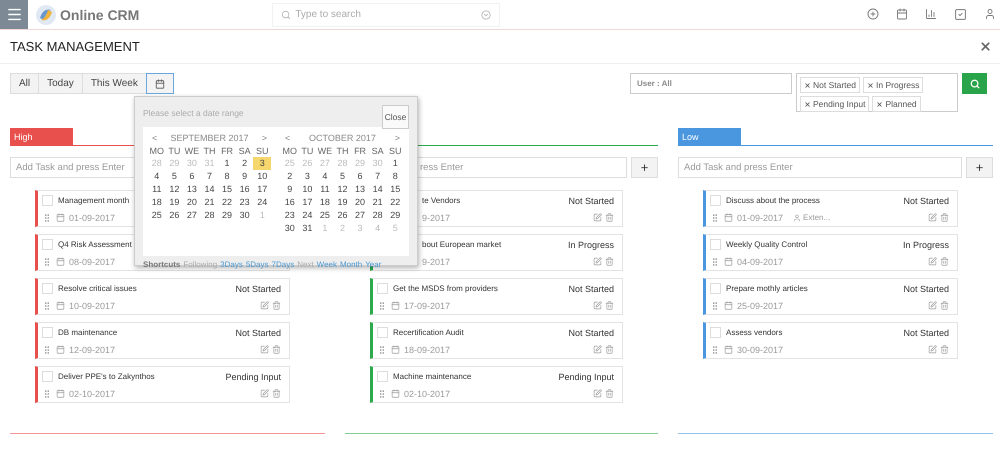 The image size is (1000, 452). Describe the element at coordinates (60, 83) in the screenshot. I see `period-button: Today` at that location.